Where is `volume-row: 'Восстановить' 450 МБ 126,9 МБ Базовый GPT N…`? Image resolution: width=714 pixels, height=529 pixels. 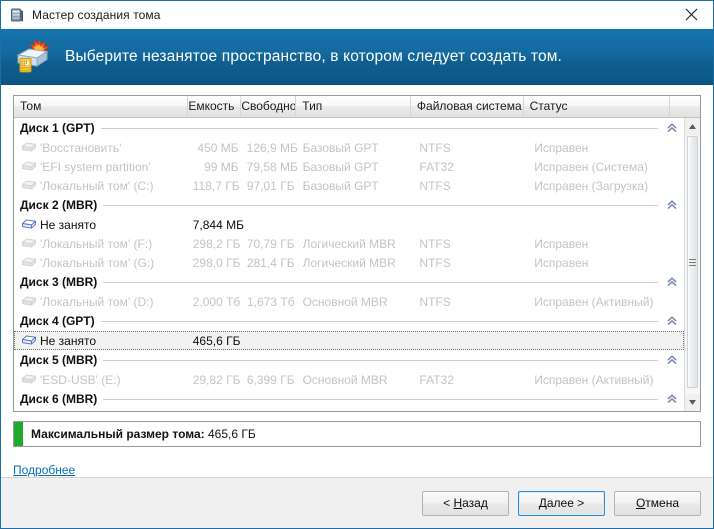 volume-row: 'Восстановить' 450 МБ 126,9 МБ Базовый GPT N… is located at coordinates (349, 147).